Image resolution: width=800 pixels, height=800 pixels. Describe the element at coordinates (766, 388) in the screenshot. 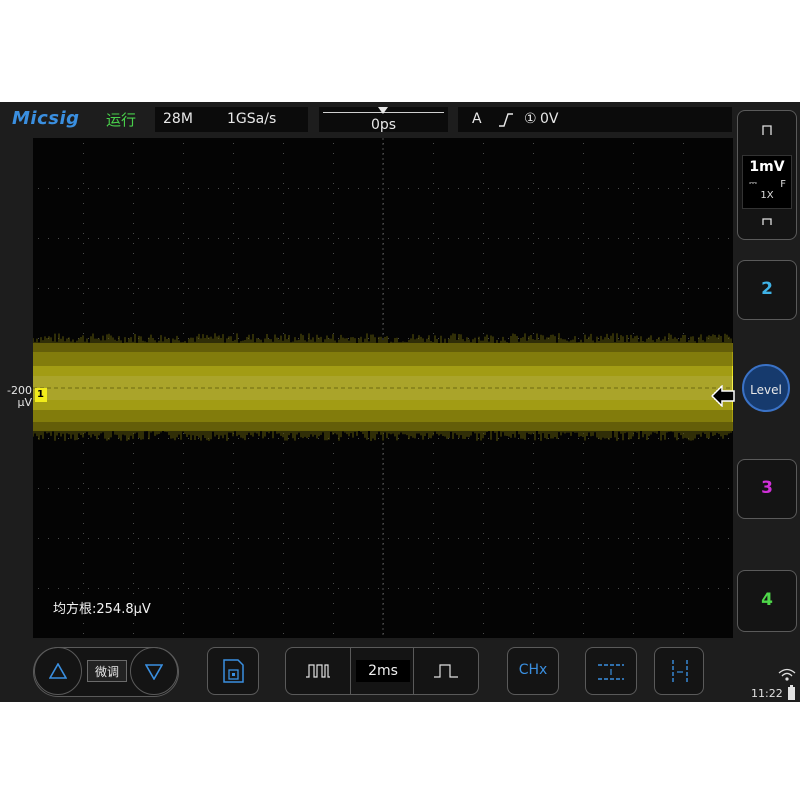

I see `level-button: Level` at that location.